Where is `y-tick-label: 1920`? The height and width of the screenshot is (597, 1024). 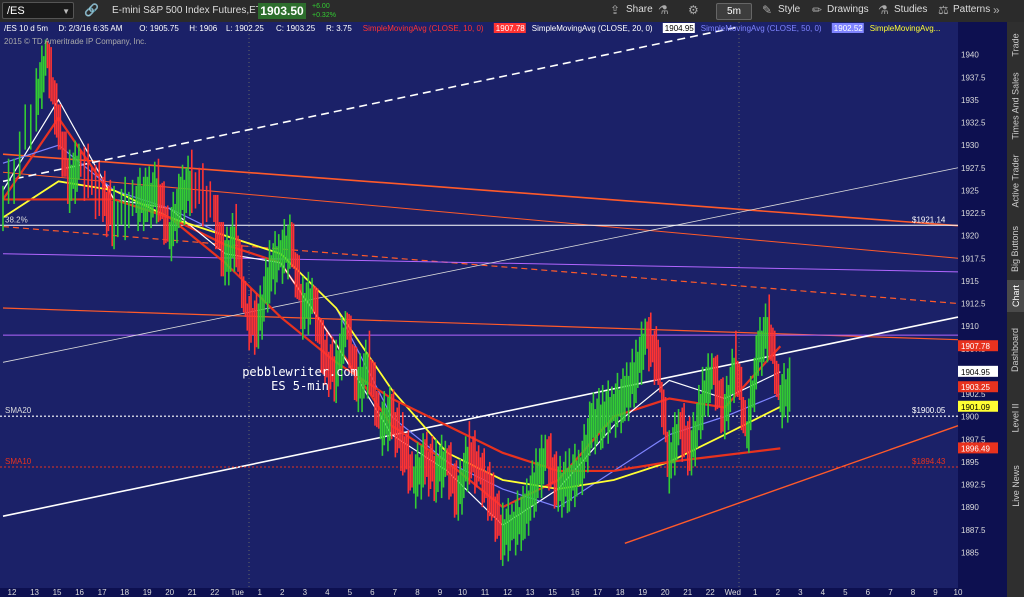 y-tick-label: 1920 is located at coordinates (970, 236).